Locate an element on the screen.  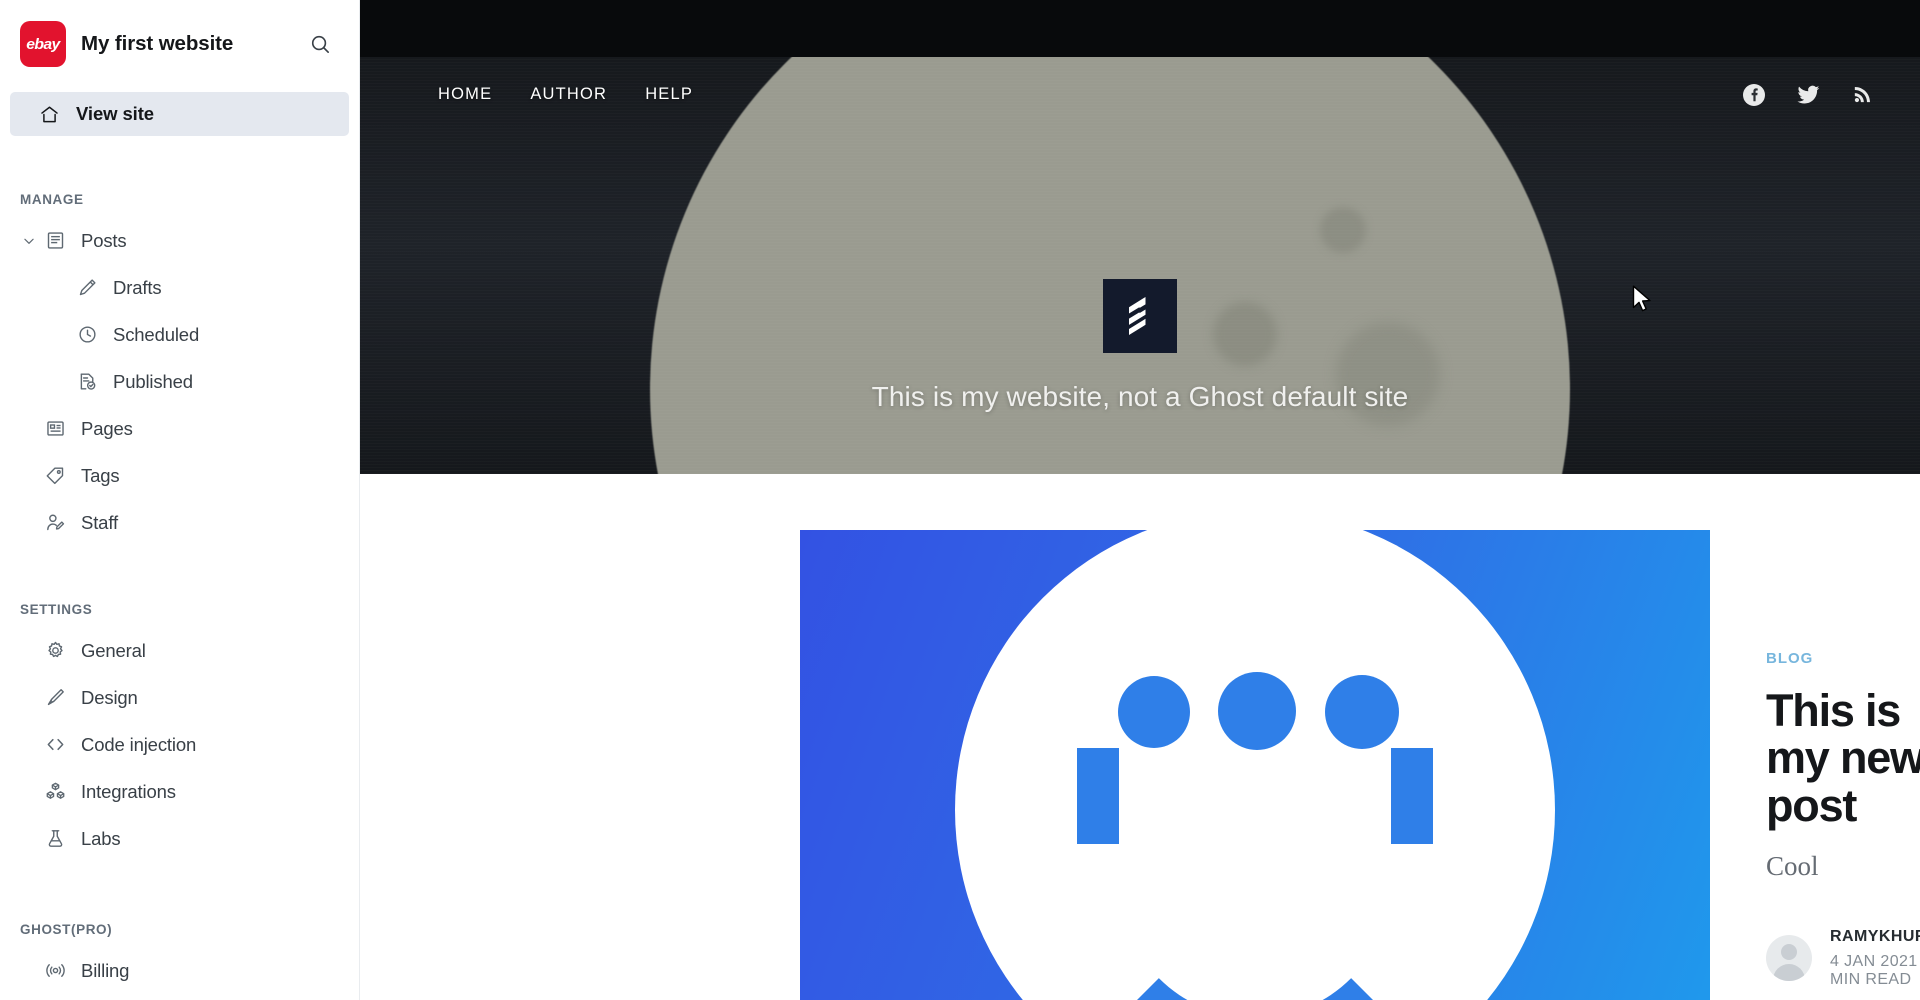
post-tag: BLOG is located at coordinates (1843, 658).